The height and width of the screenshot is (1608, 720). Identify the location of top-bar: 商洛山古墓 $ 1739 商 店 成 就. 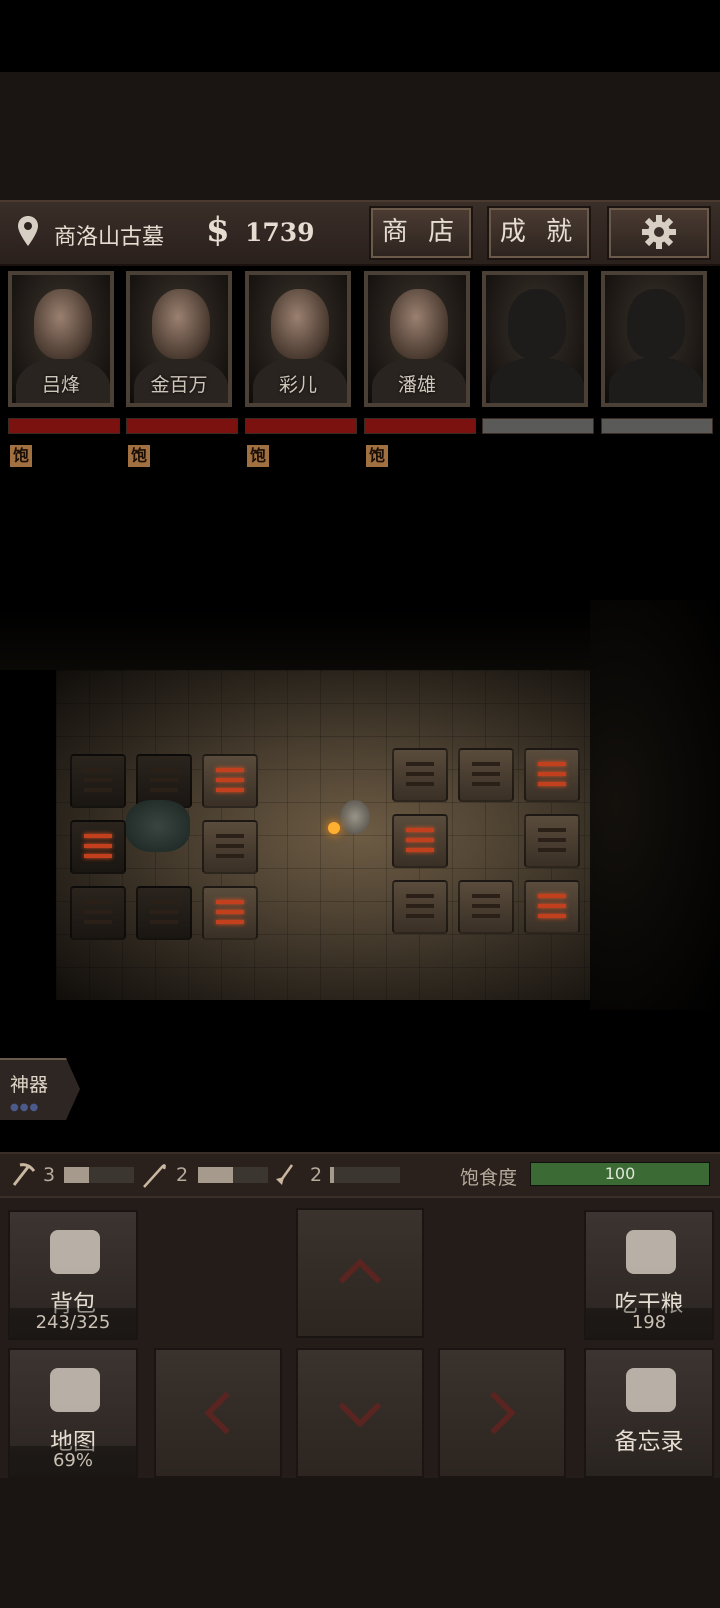
(360, 233).